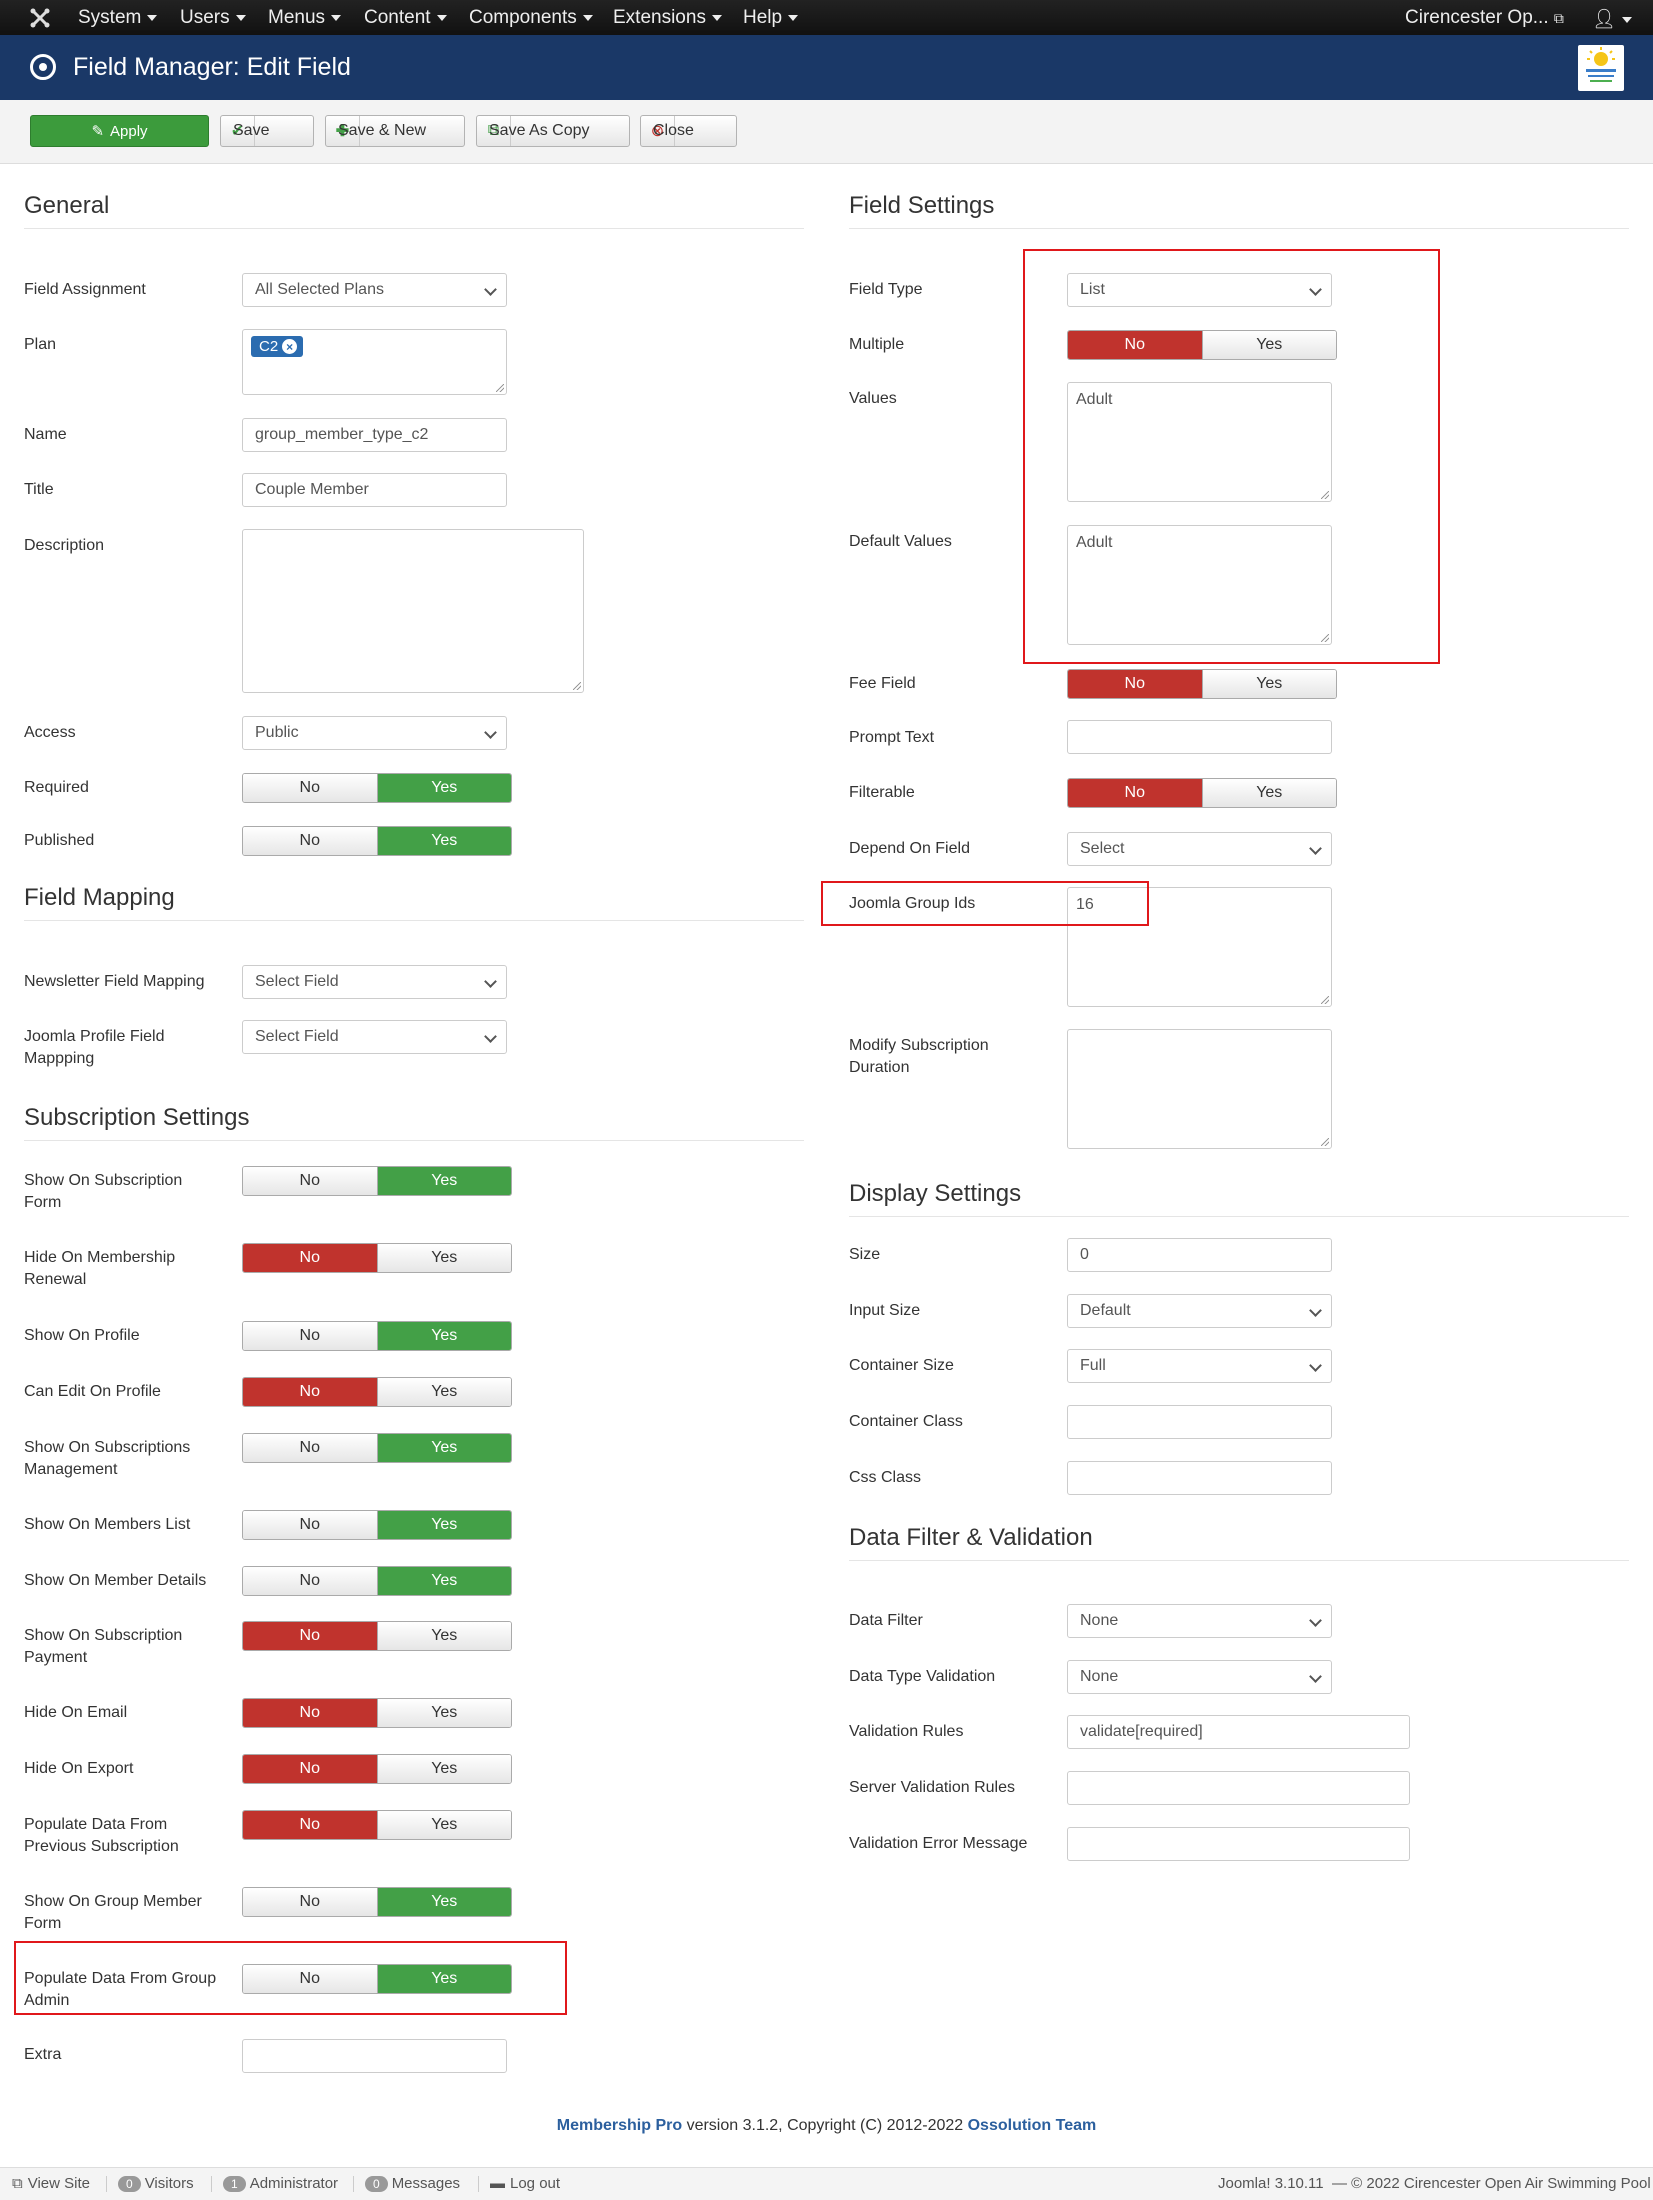  I want to click on data-filter-label: Data Filter, so click(886, 1620).